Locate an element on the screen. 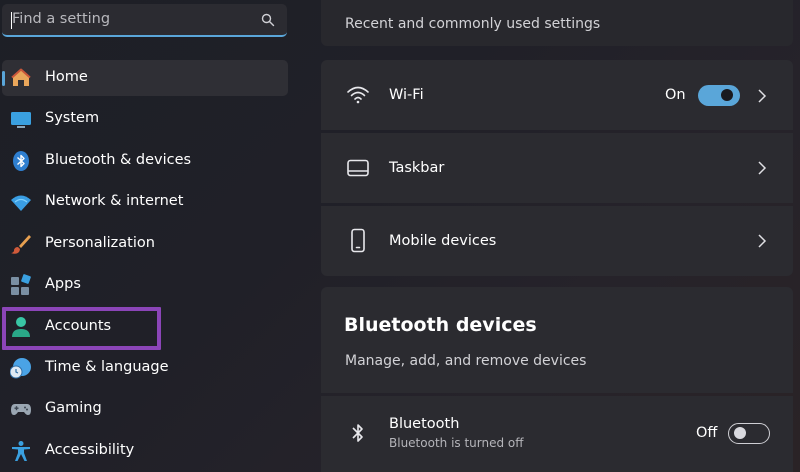  search-input: Find a setting is located at coordinates (61, 19).